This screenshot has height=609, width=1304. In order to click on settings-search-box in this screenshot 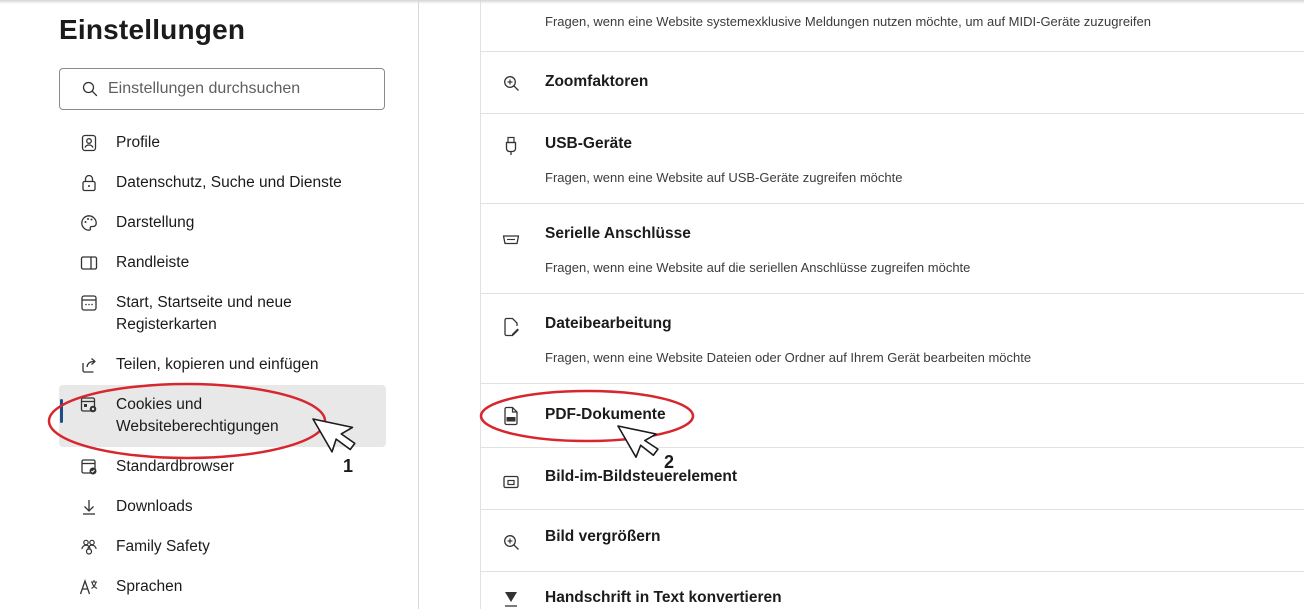, I will do `click(222, 89)`.